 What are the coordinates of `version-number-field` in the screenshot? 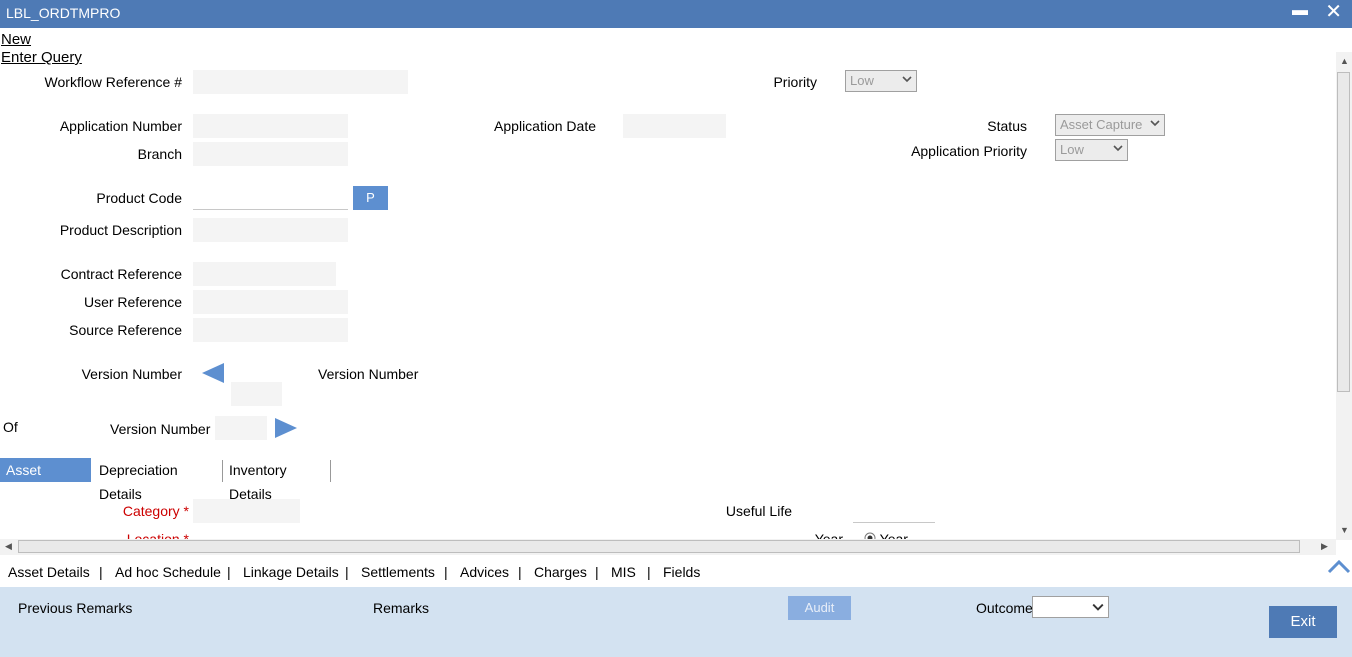 It's located at (256, 394).